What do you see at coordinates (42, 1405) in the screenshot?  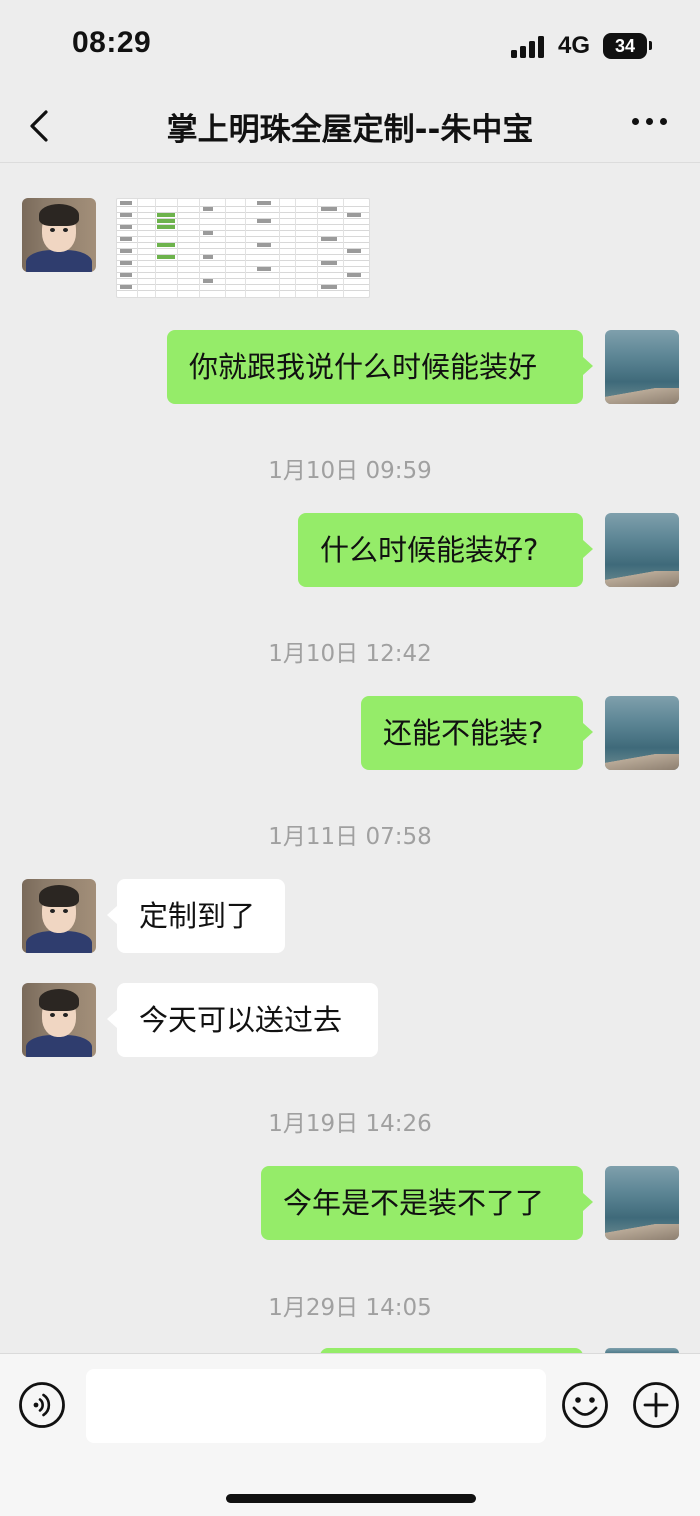 I see `voice-icon` at bounding box center [42, 1405].